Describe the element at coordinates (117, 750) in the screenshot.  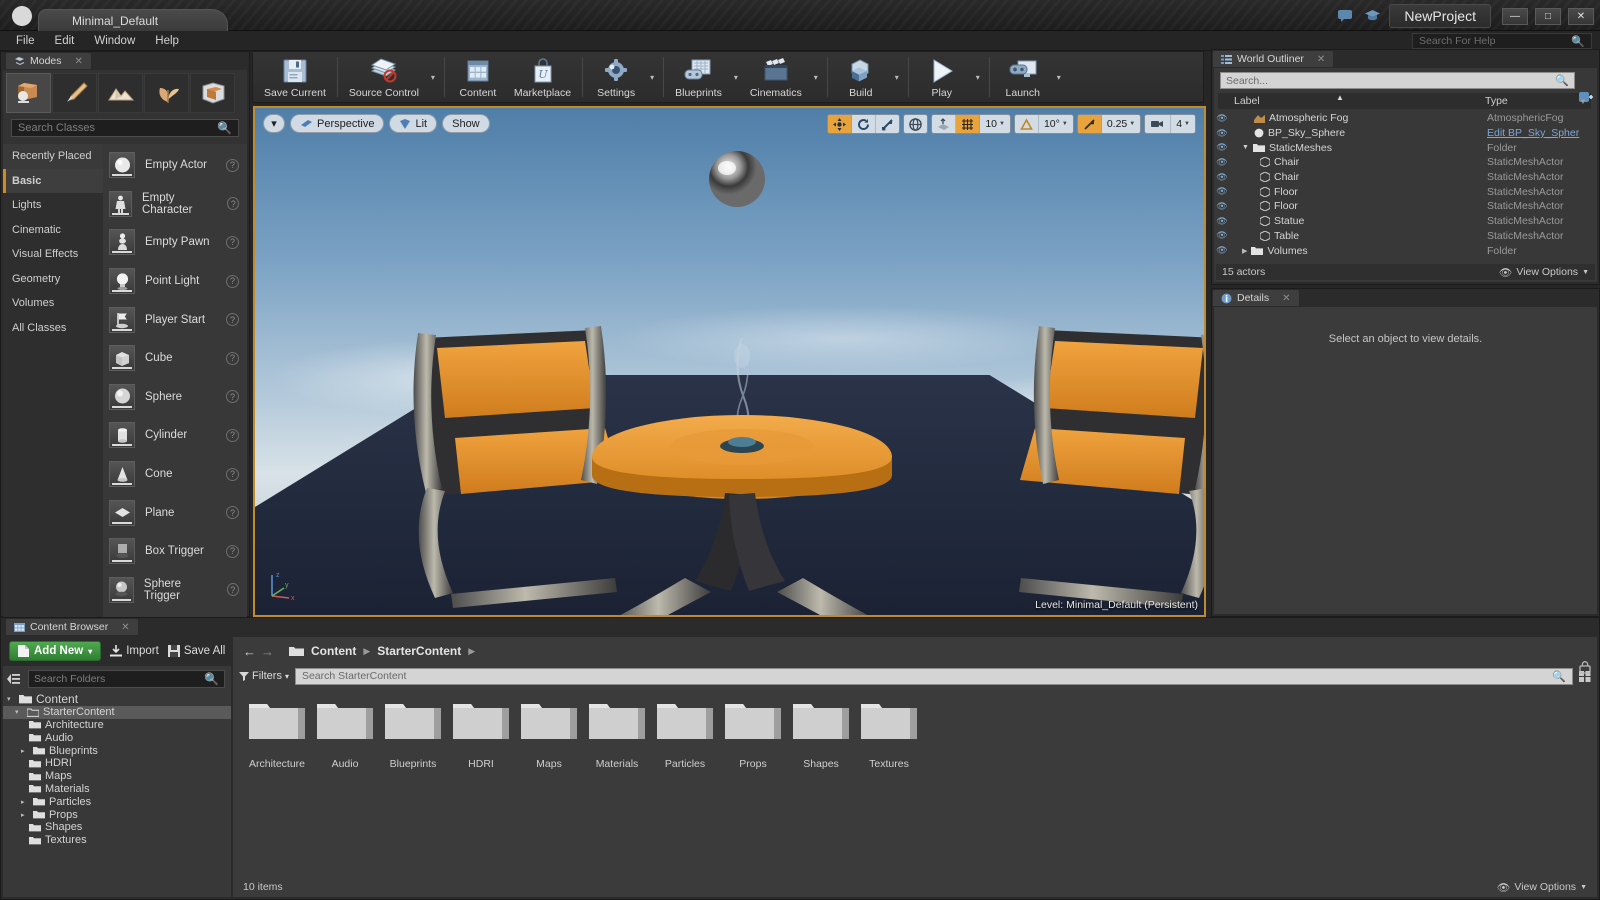
I see `tree-item-blueprints: ▸ Blueprints` at that location.